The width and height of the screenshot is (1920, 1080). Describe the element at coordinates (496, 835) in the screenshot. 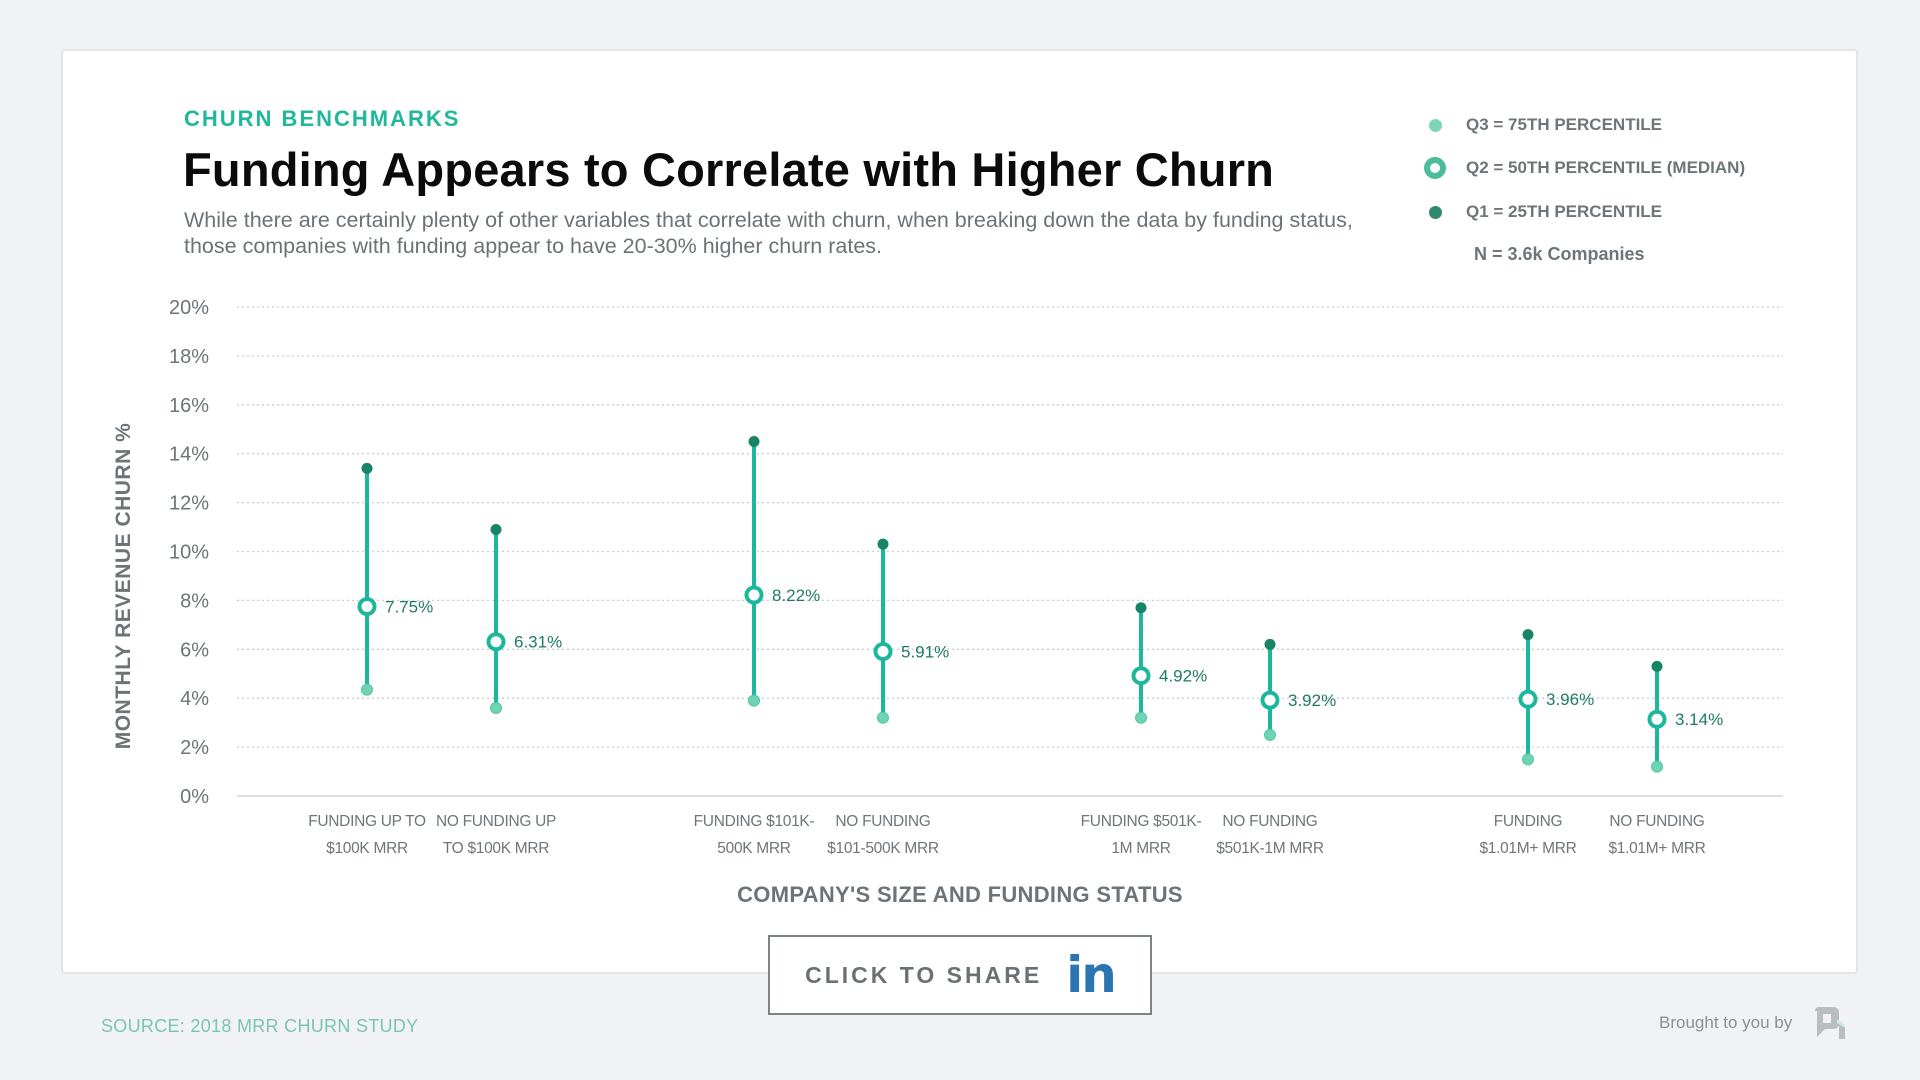

I see `x-tick-label: NO FUNDING UP TO $100K MRR` at that location.